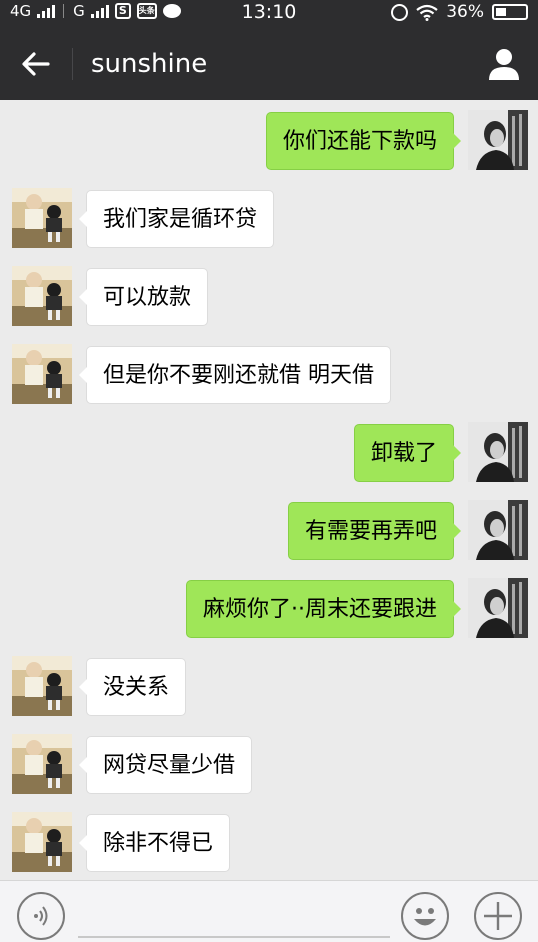 The image size is (538, 942). Describe the element at coordinates (465, 12) in the screenshot. I see `battery-percent: 36%` at that location.